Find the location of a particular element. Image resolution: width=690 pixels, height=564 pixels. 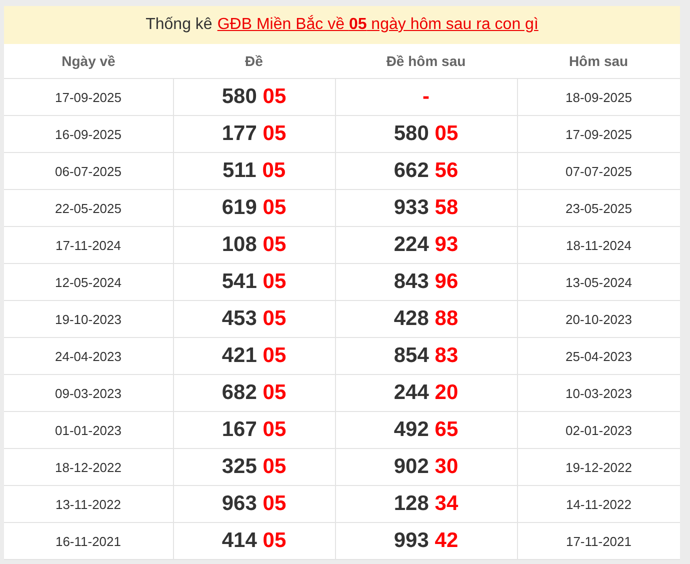

date-cell: 23-05-2025 is located at coordinates (598, 208).